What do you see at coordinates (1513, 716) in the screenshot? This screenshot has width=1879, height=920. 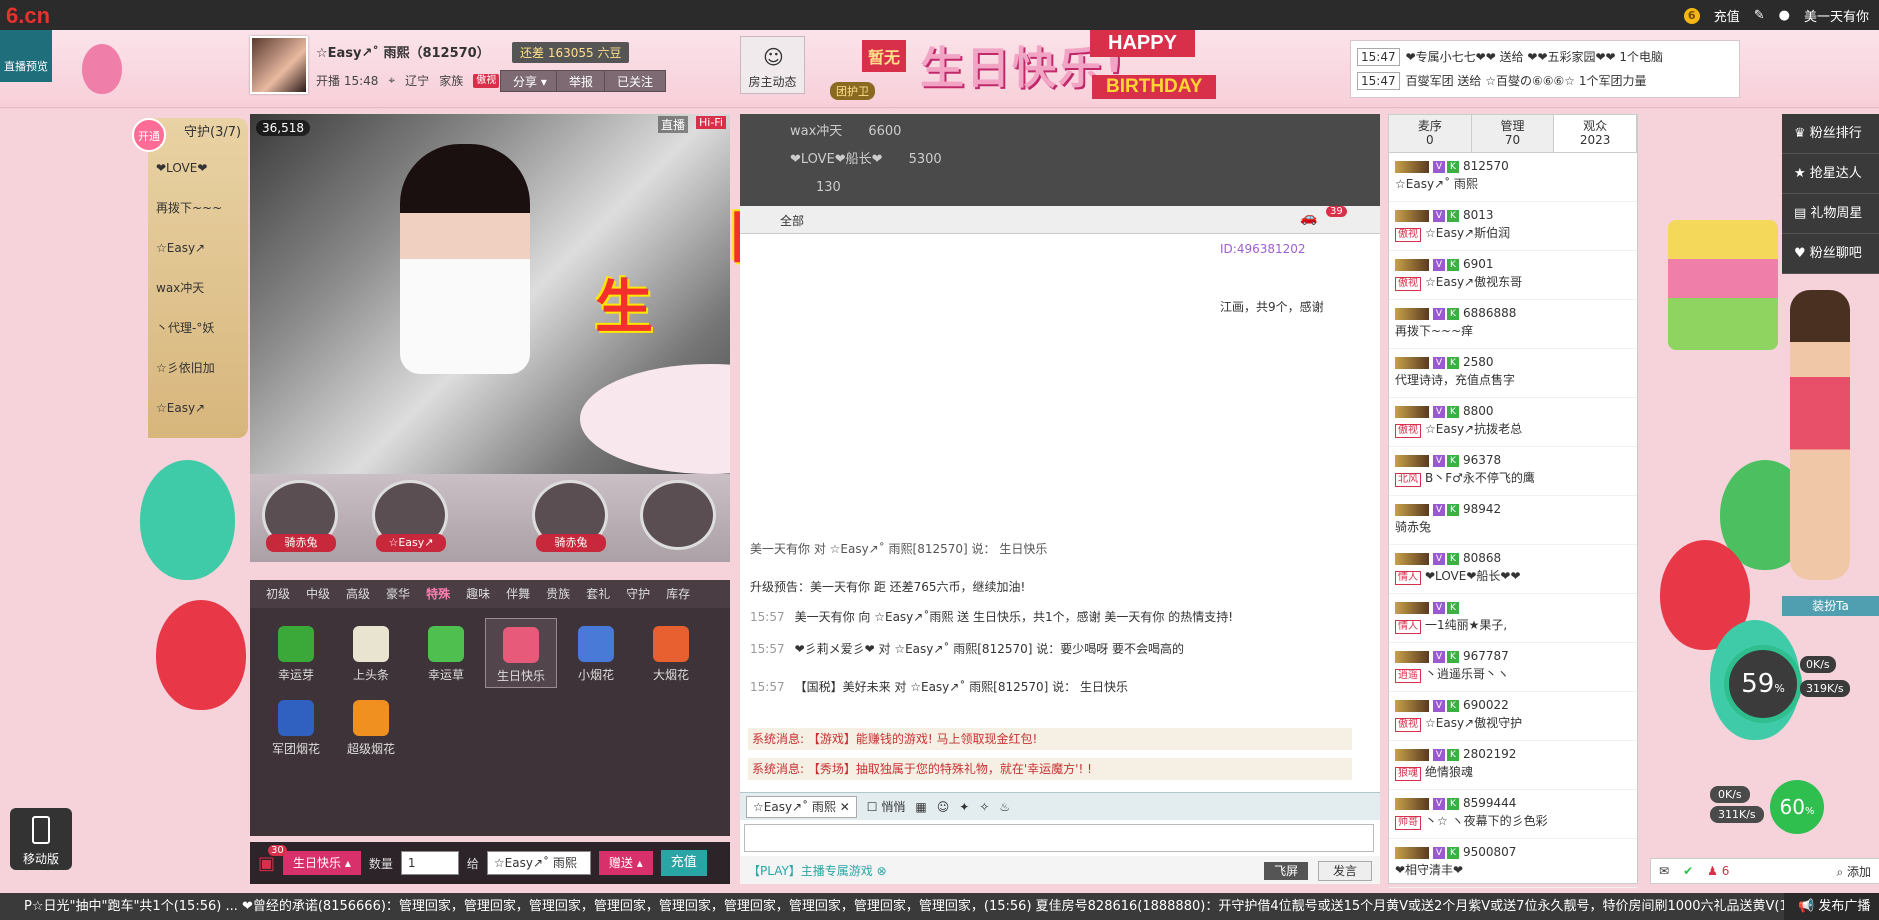 I see `user-list-item: V K 690022 傲视 ☆Easy↗傲视守护` at bounding box center [1513, 716].